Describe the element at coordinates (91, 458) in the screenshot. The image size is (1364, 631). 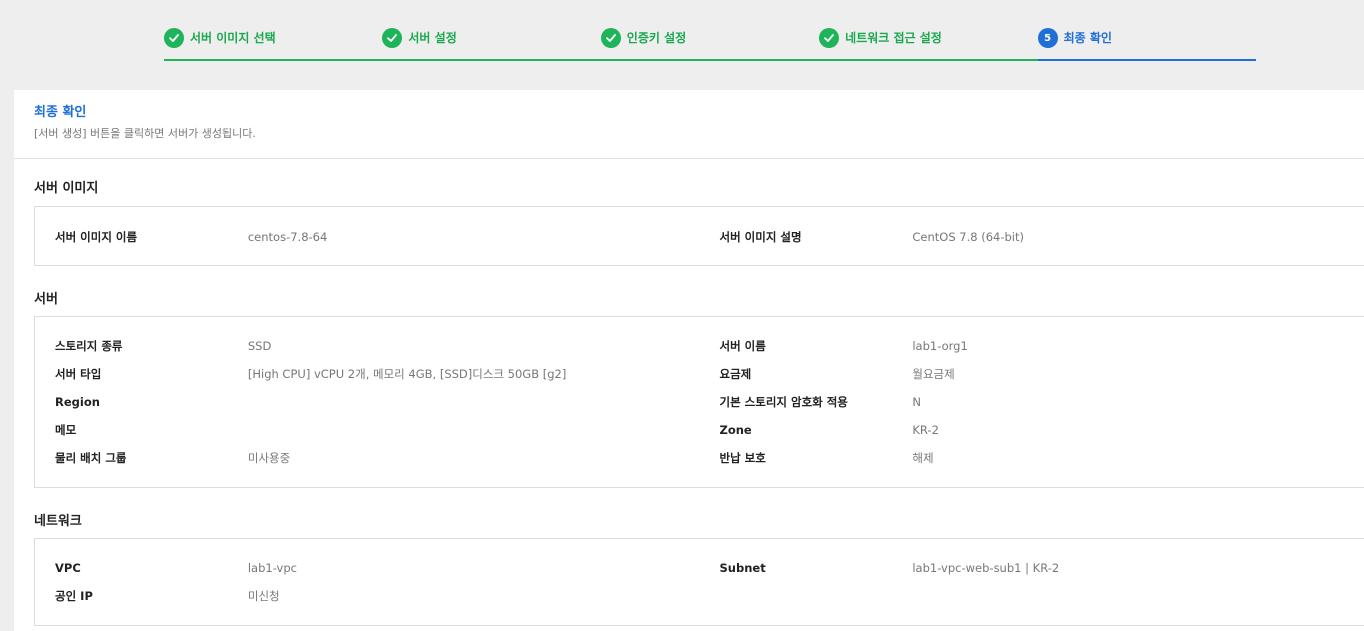
I see `placement-group-label: 물리 배치 그룹` at that location.